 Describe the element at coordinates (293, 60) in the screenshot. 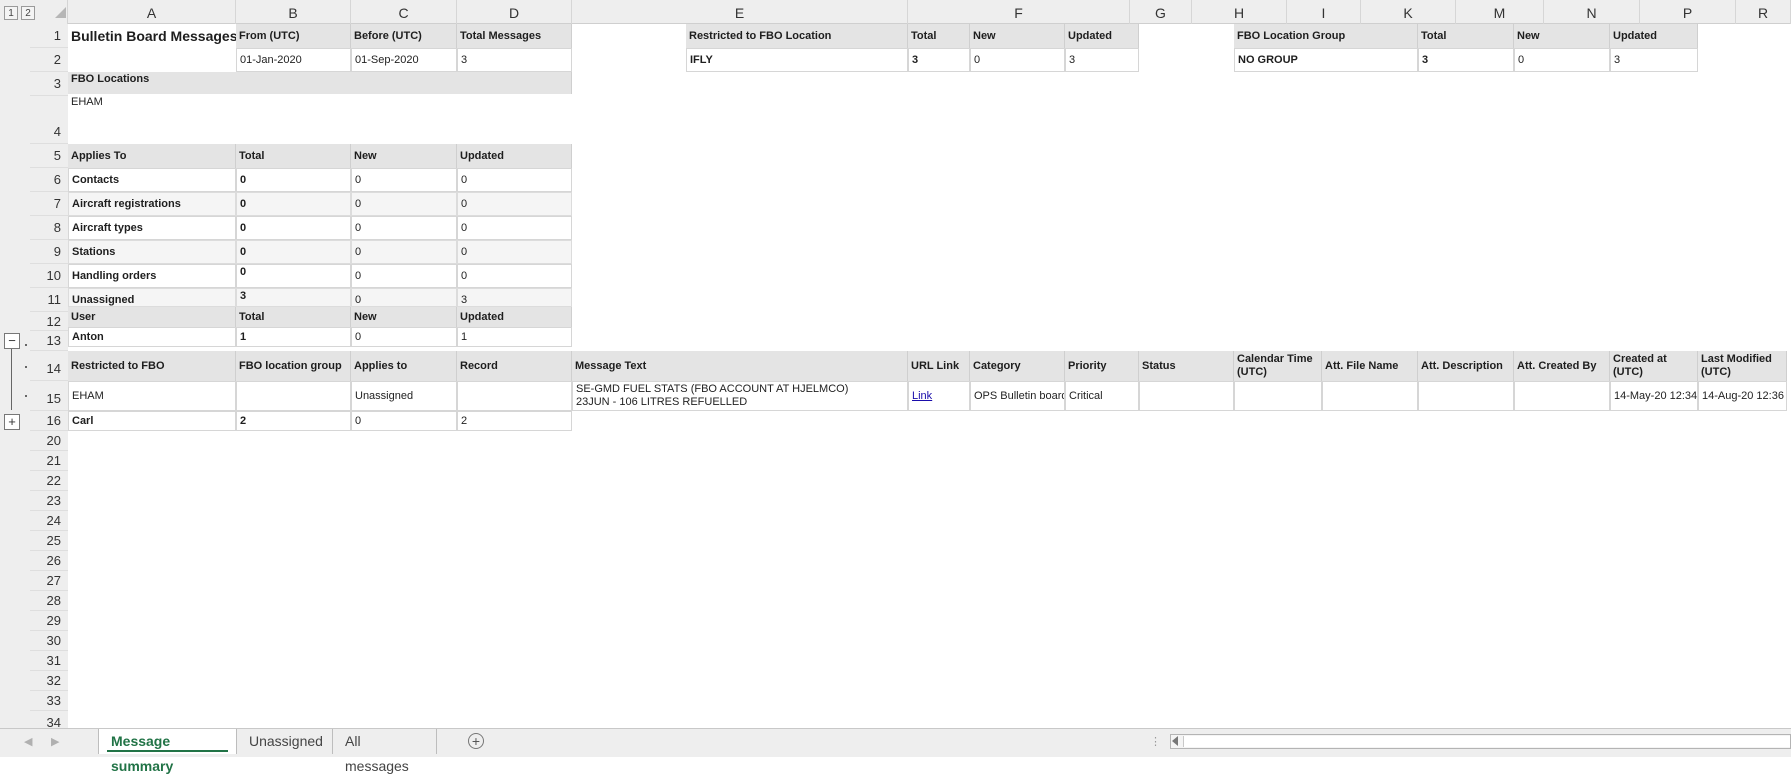

I see `from-date-cell: 01-Jan-2020` at that location.